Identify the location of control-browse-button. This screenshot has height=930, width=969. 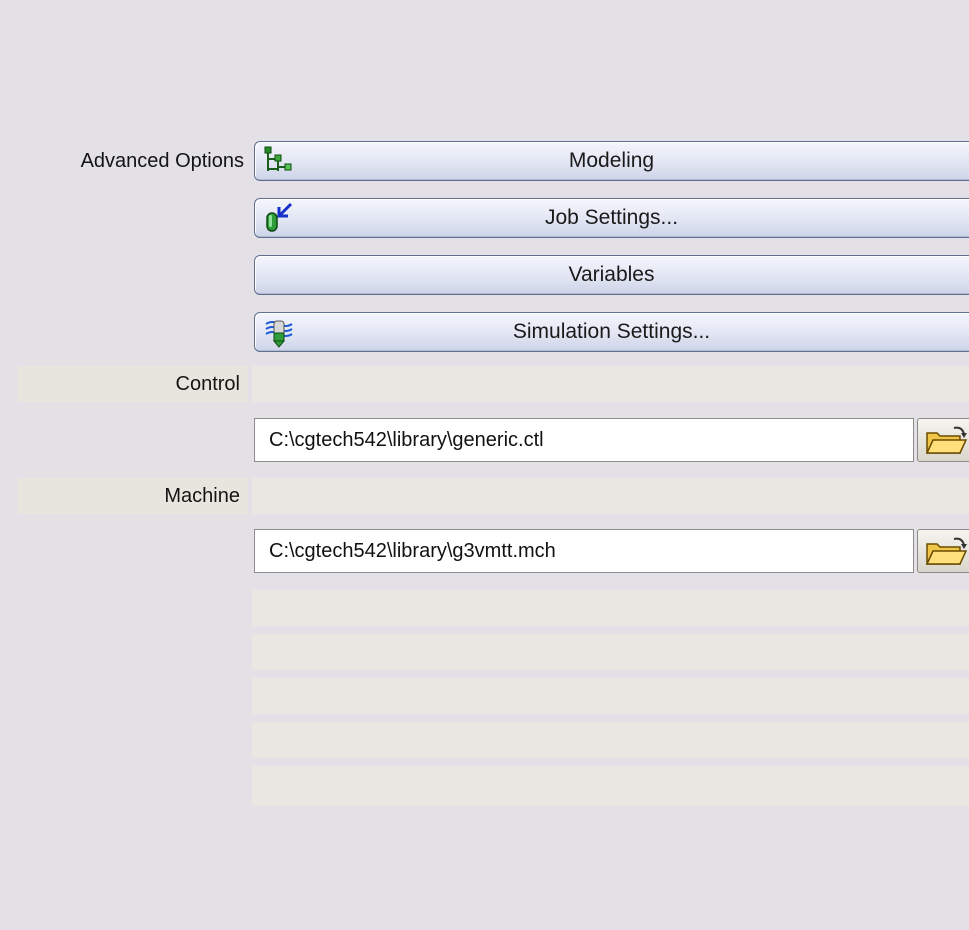
(943, 440).